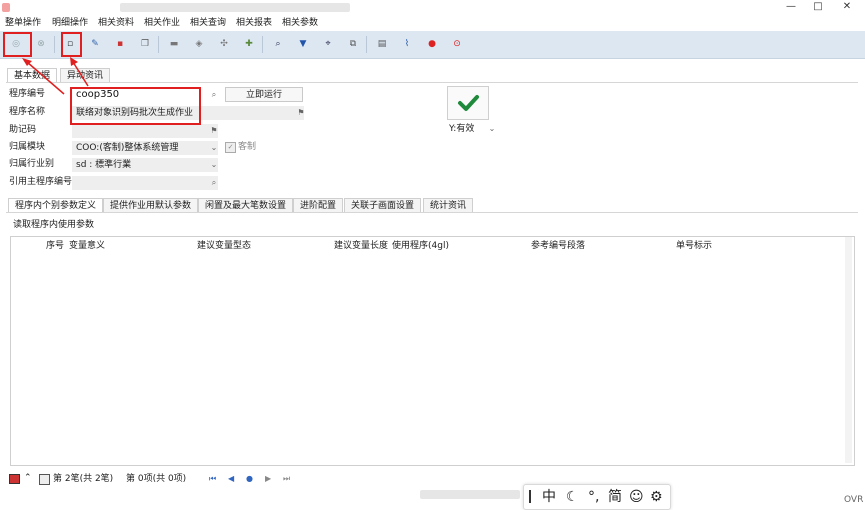  I want to click on ime-emoji-icon: ☺, so click(636, 497).